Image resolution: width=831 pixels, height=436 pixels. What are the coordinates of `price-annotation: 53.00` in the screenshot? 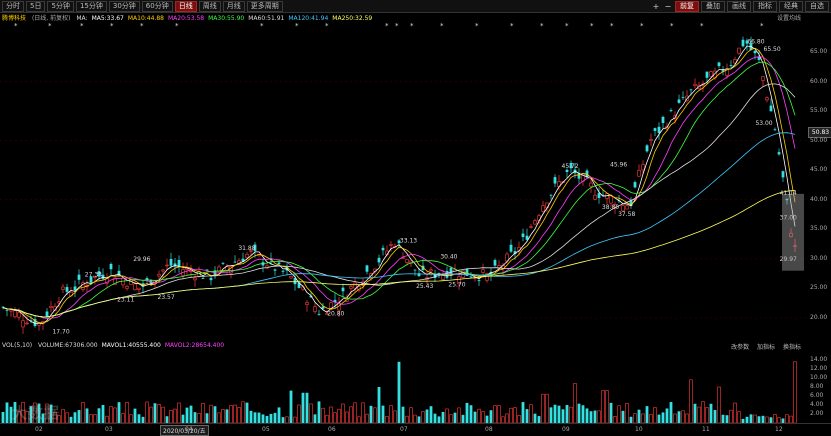 It's located at (763, 123).